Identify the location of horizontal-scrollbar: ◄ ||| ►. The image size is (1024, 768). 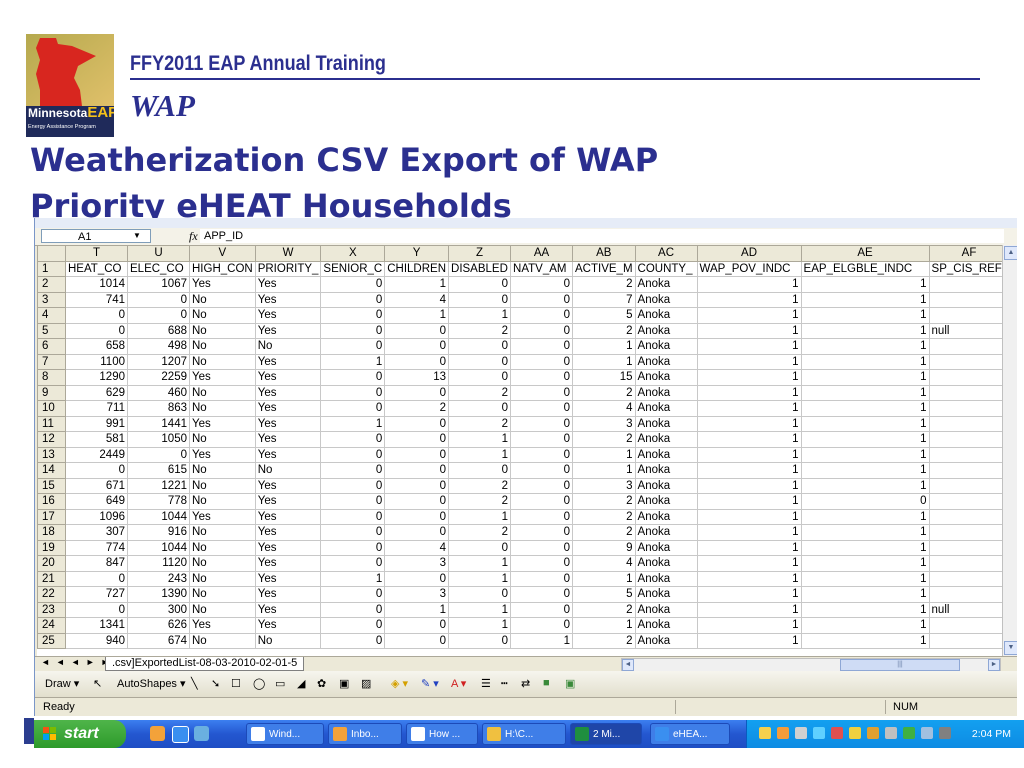
(811, 665).